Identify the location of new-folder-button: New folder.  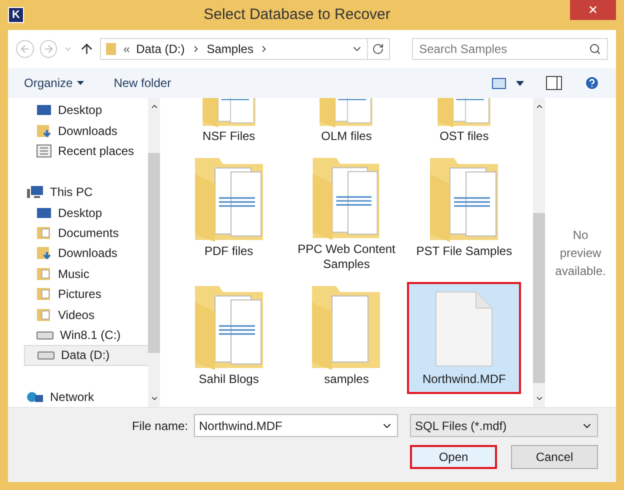
(143, 83).